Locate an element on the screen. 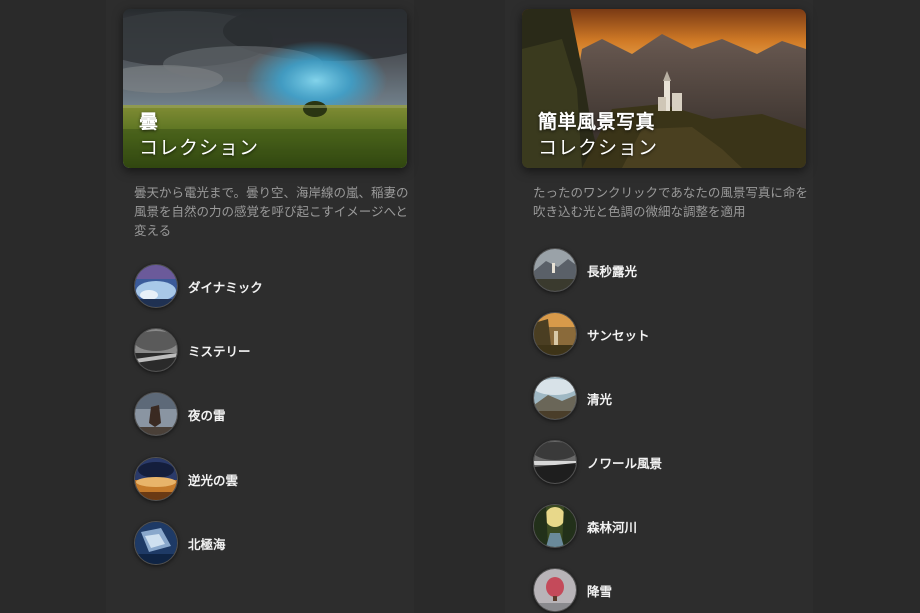 This screenshot has width=920, height=613. hero-title: 曇 is located at coordinates (149, 122).